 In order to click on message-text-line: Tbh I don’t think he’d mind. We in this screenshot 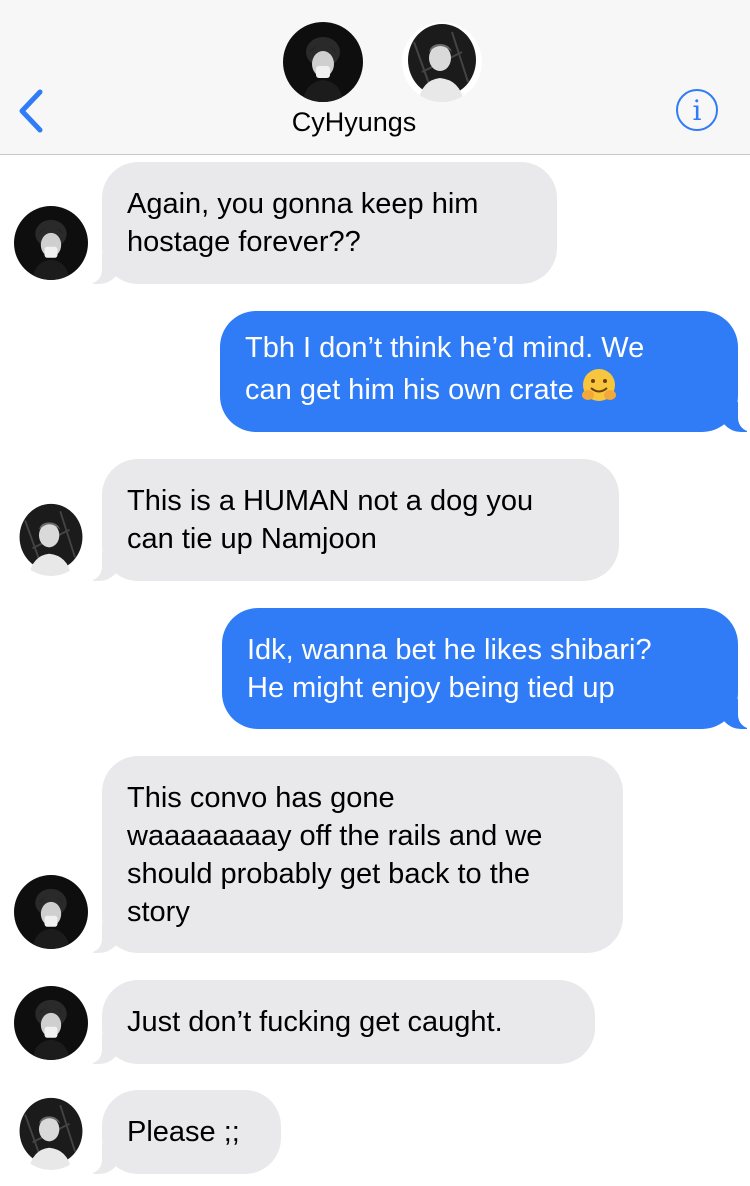, I will do `click(445, 347)`.